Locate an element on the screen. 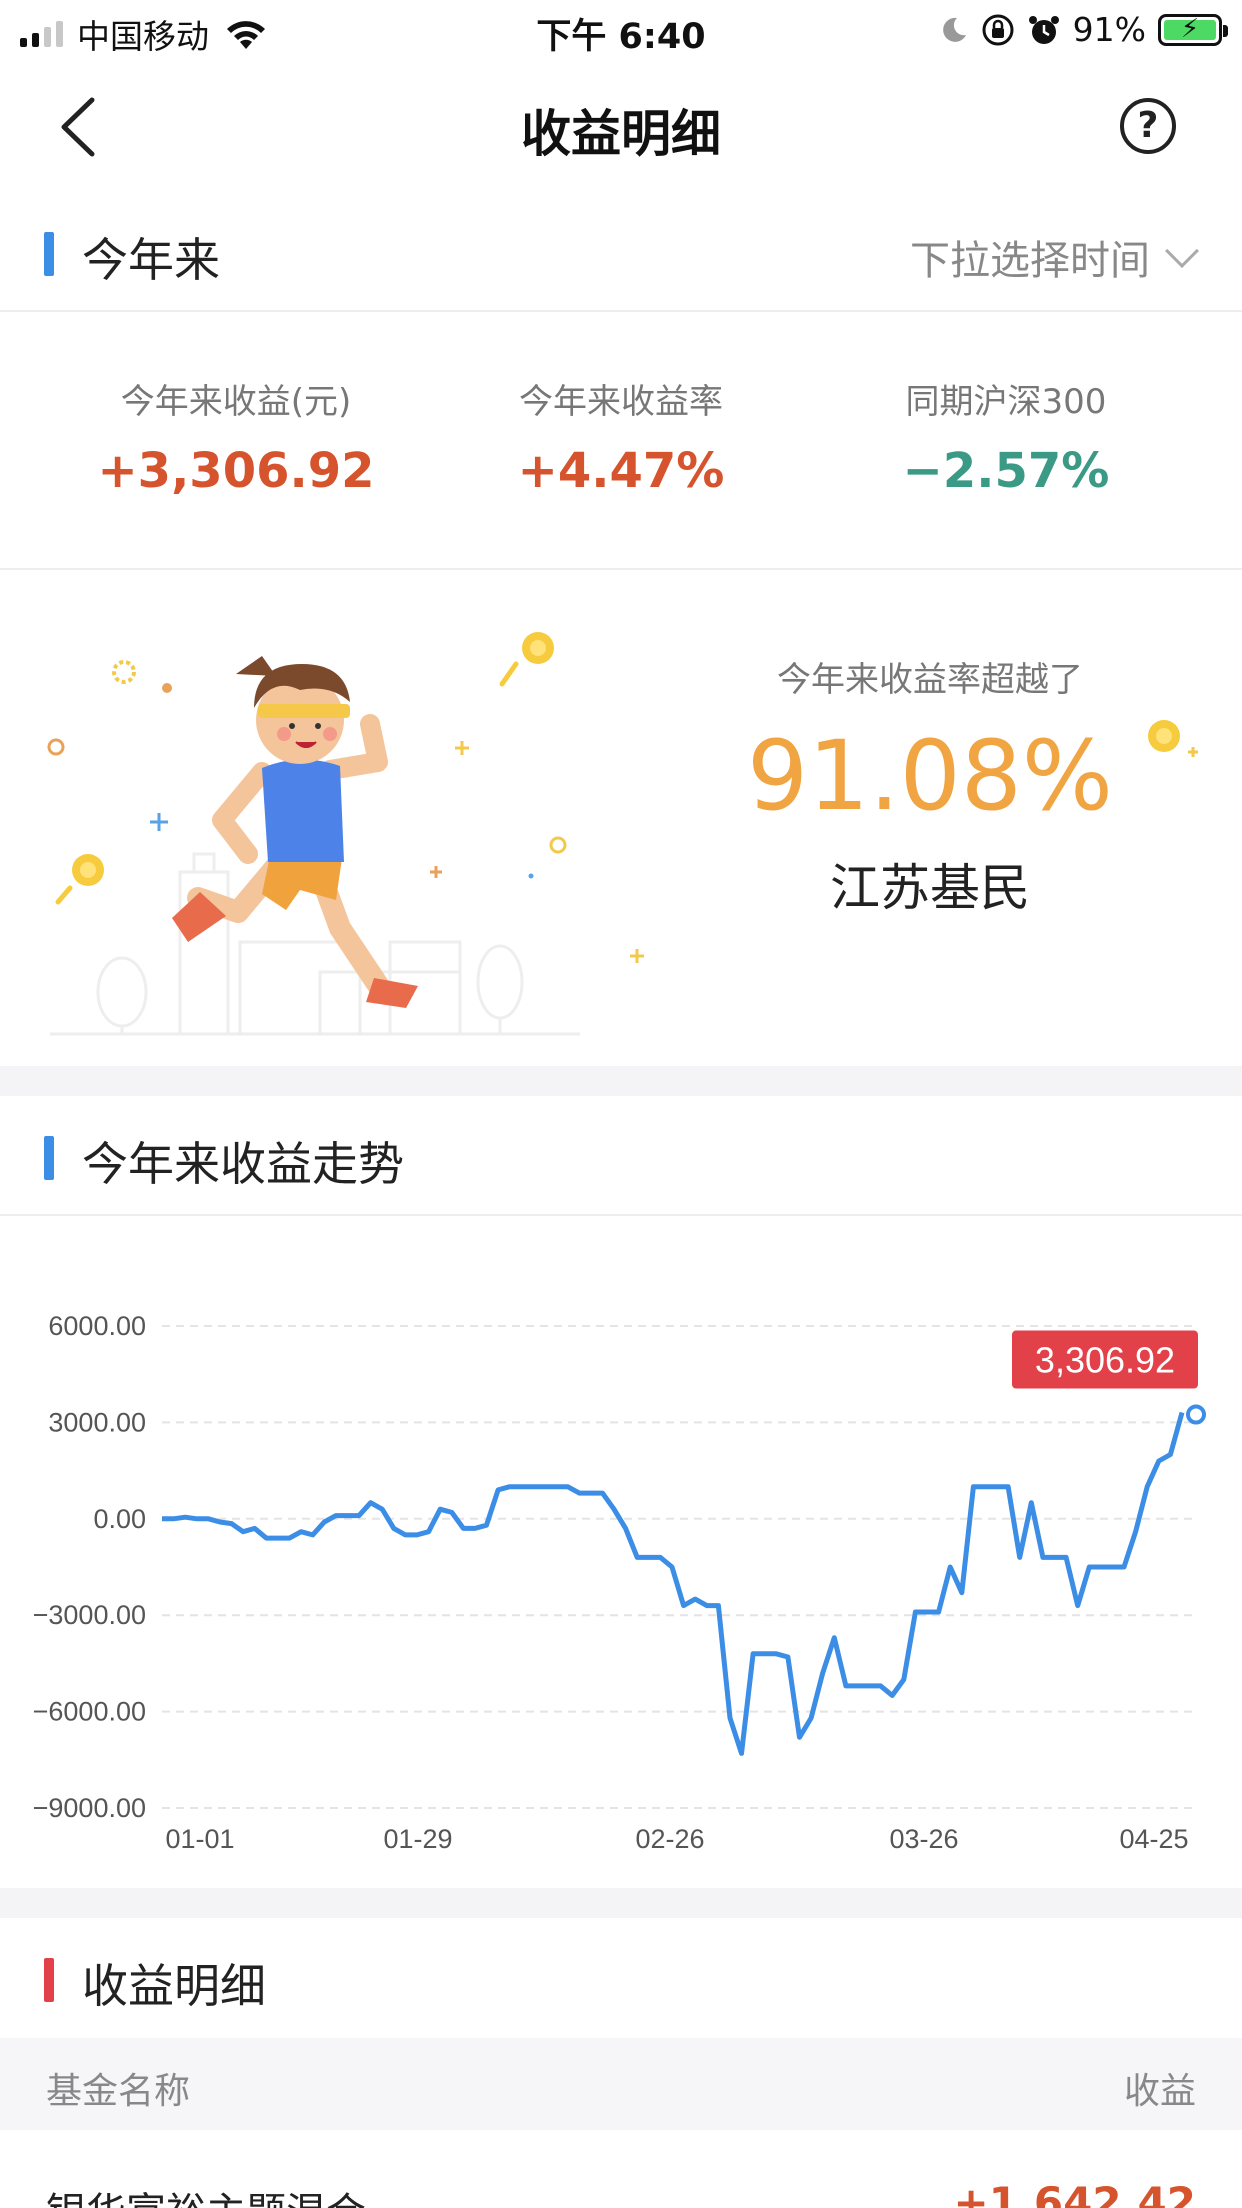  detail-section-title: 收益明细 is located at coordinates (174, 1986).